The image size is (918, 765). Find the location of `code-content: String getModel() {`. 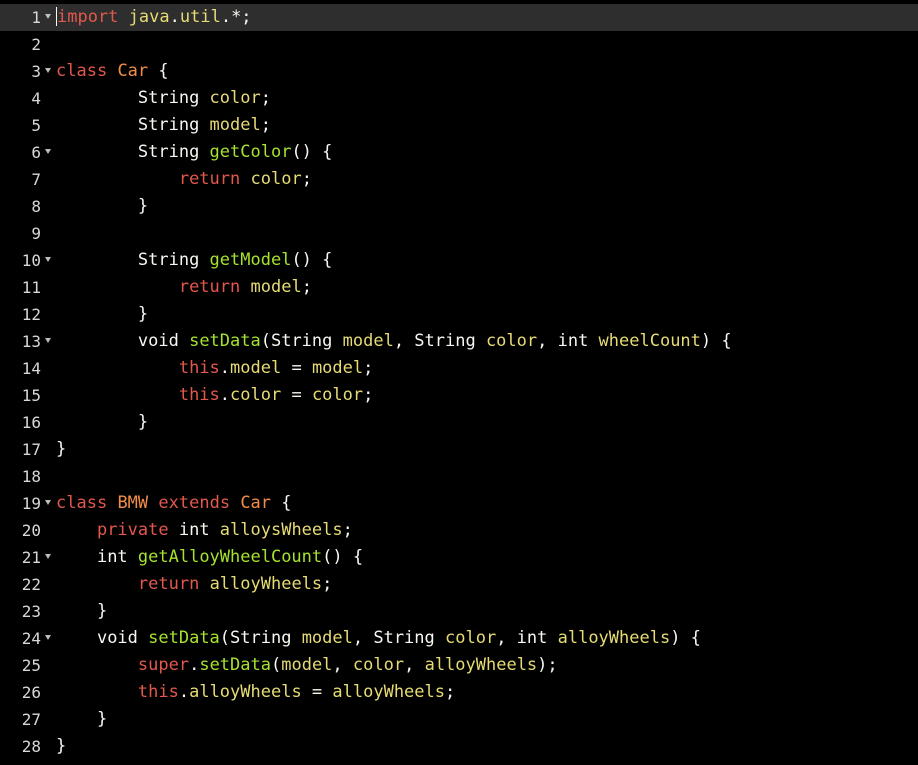

code-content: String getModel() { is located at coordinates (194, 260).